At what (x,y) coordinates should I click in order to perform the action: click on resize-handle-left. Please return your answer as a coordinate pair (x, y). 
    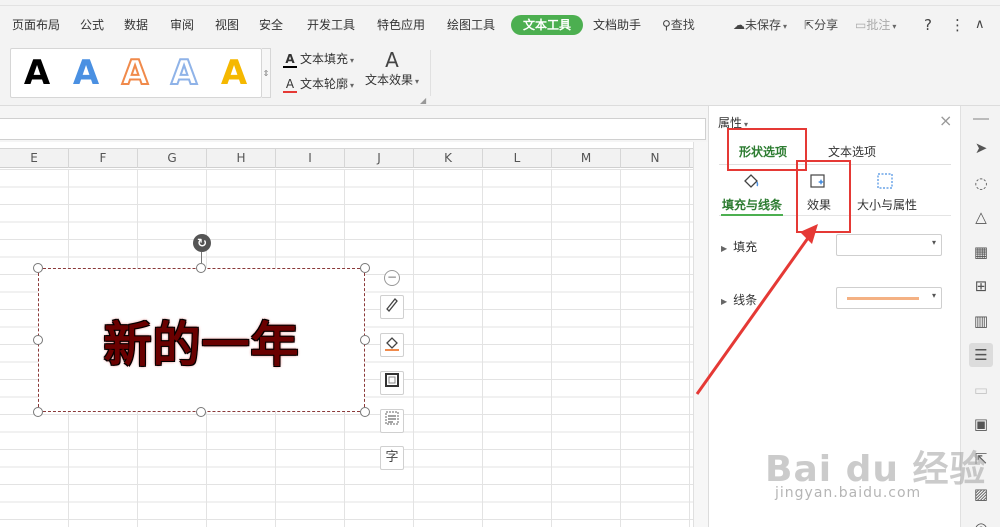
    Looking at the image, I should click on (38, 340).